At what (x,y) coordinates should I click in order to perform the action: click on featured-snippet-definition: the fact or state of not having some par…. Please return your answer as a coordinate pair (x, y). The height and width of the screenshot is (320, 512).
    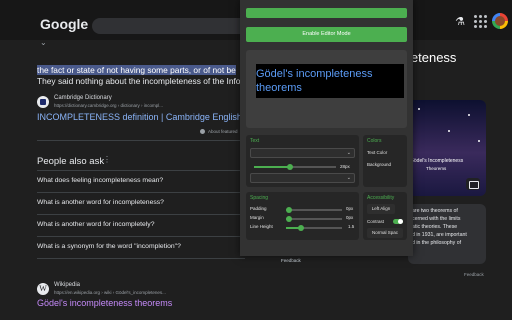
    Looking at the image, I should click on (136, 70).